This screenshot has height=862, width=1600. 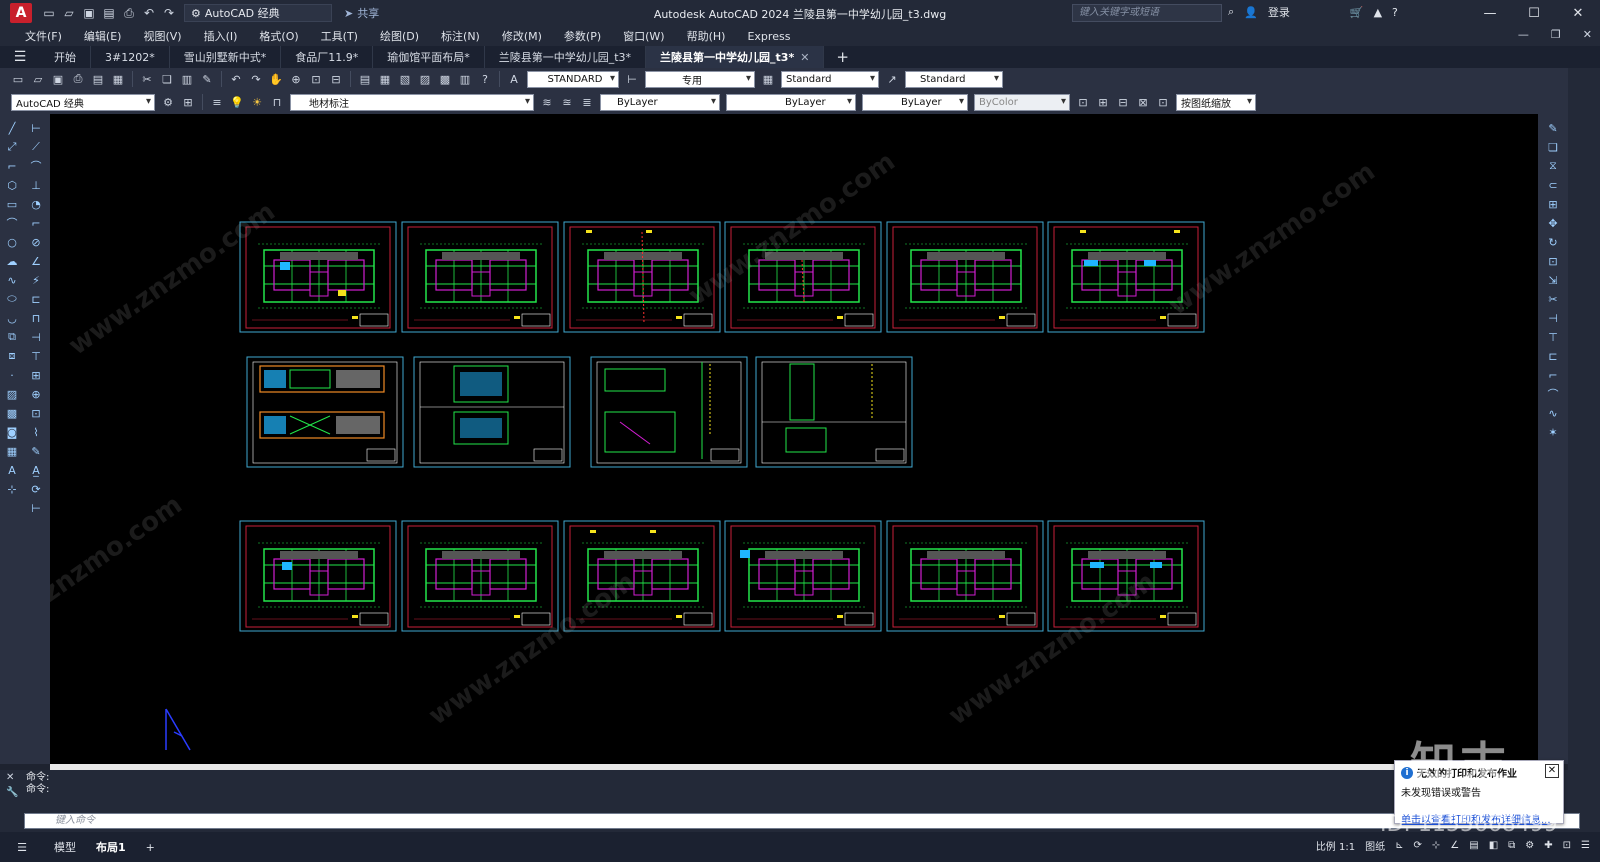 What do you see at coordinates (12, 413) in the screenshot?
I see `gradient-icon: ▩` at bounding box center [12, 413].